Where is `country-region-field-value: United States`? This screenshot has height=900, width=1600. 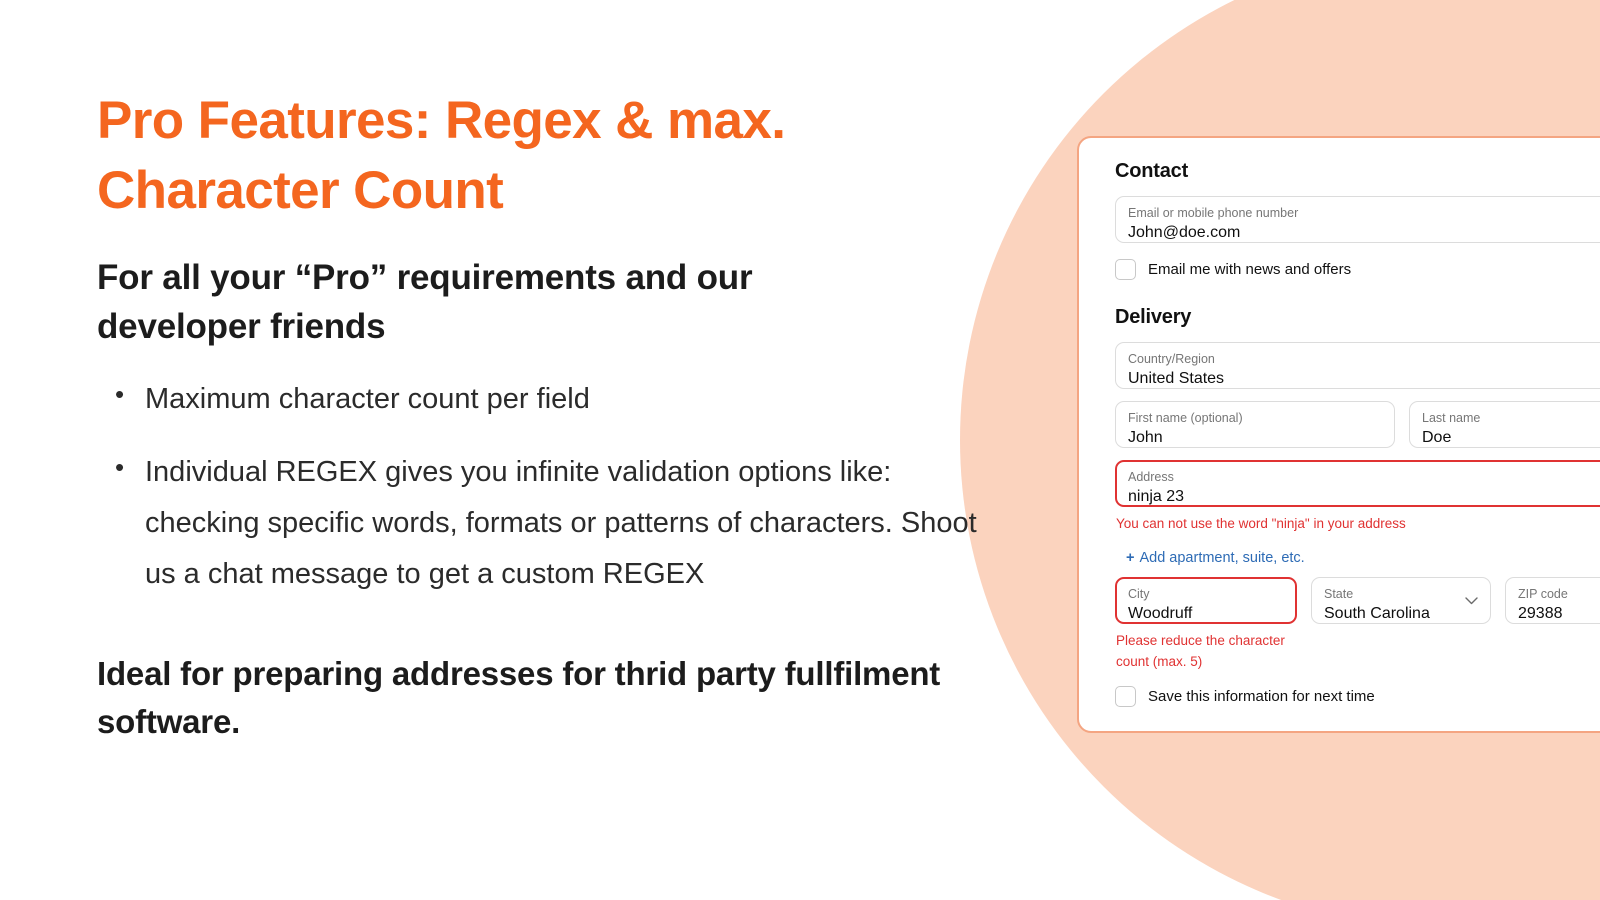
country-region-field-value: United States is located at coordinates (1176, 378).